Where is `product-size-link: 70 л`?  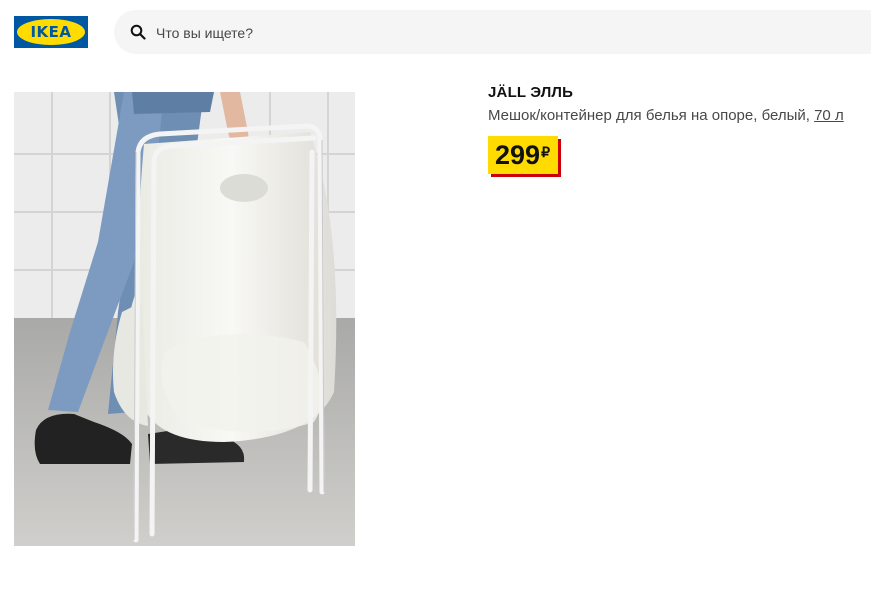
product-size-link: 70 л is located at coordinates (829, 115).